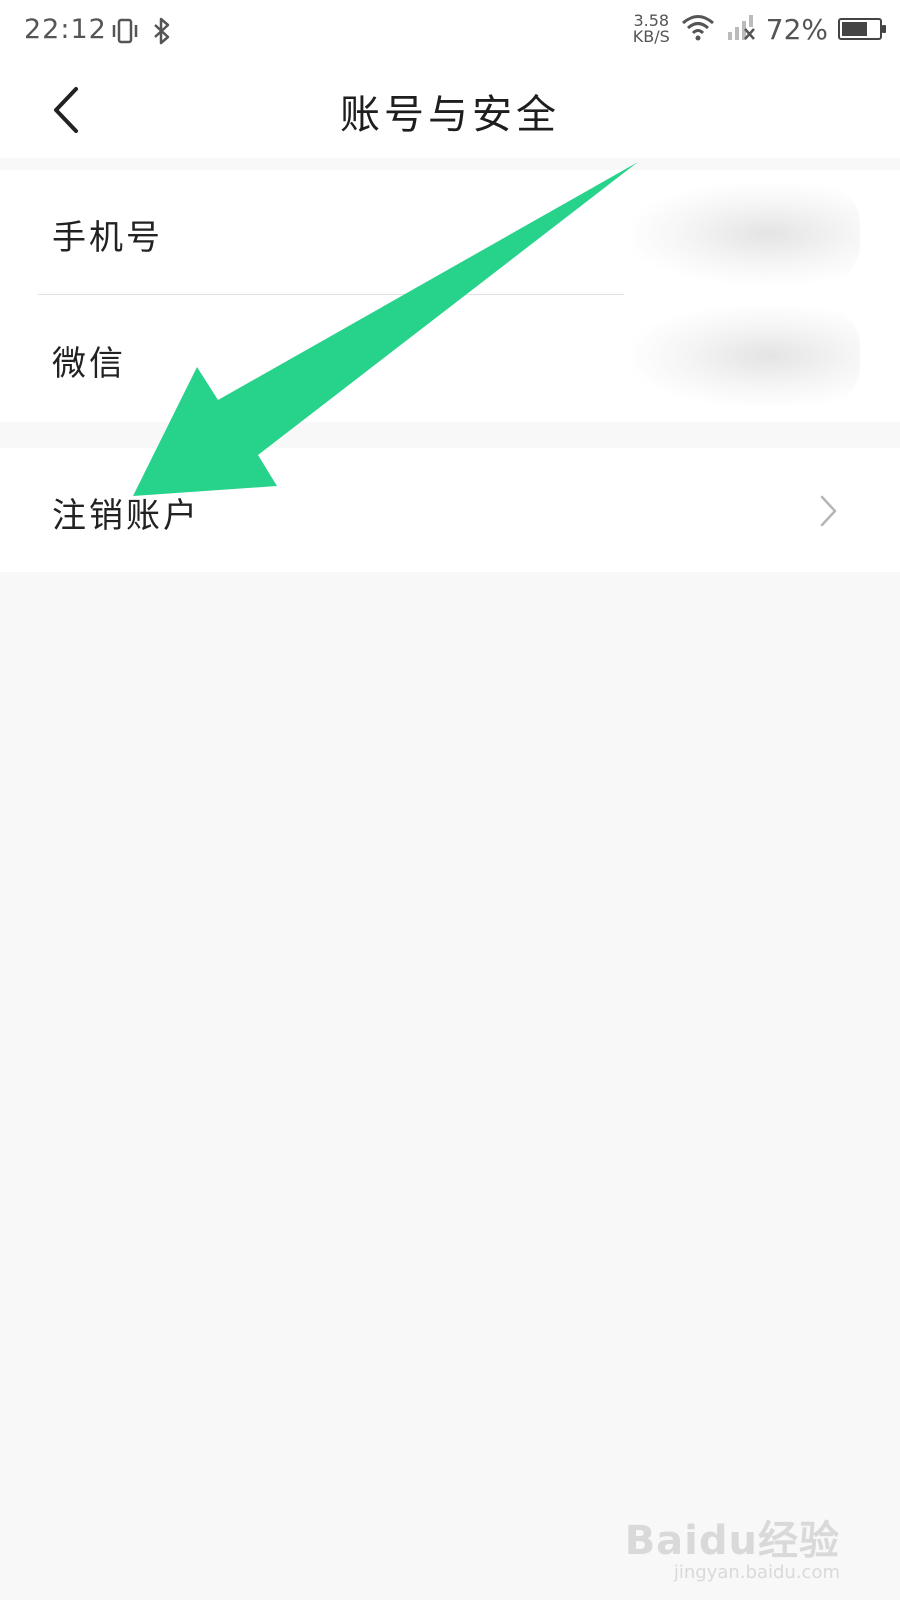 The image size is (900, 1600). What do you see at coordinates (89, 364) in the screenshot?
I see `settings-row-label: 微信` at bounding box center [89, 364].